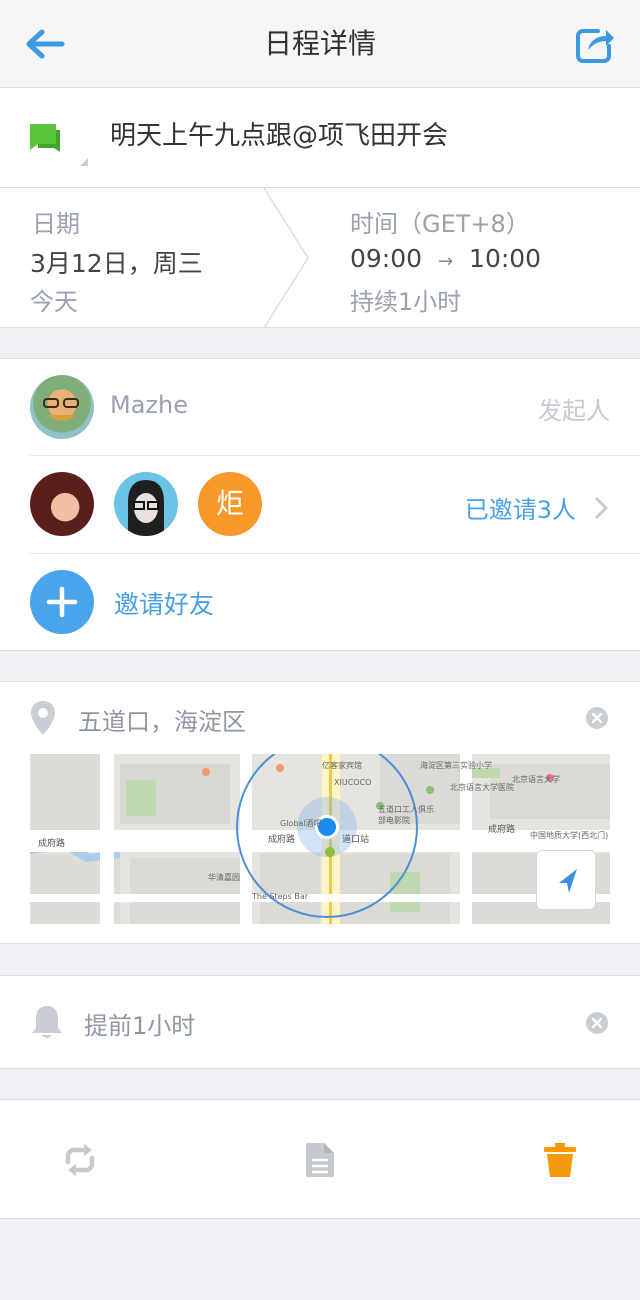  Describe the element at coordinates (149, 405) in the screenshot. I see `organizer-name: Mazhe` at that location.